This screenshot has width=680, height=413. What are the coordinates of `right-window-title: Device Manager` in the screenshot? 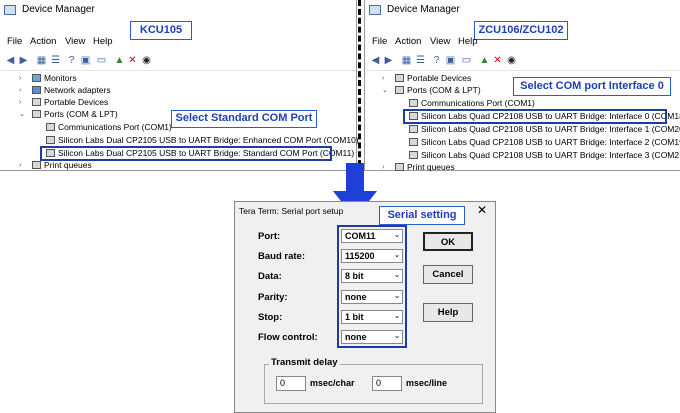 It's located at (423, 9).